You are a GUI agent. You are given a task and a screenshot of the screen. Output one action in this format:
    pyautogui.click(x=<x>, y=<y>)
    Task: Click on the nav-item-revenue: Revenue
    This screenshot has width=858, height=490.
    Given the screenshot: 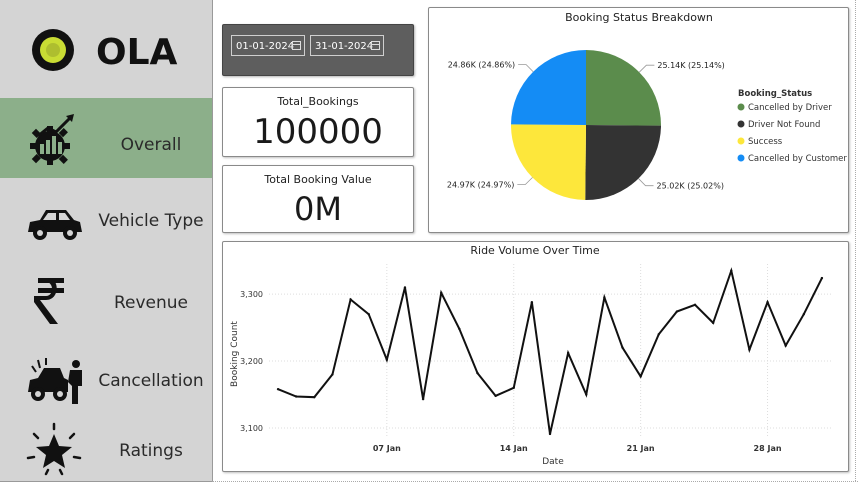 What is the action you would take?
    pyautogui.click(x=106, y=302)
    